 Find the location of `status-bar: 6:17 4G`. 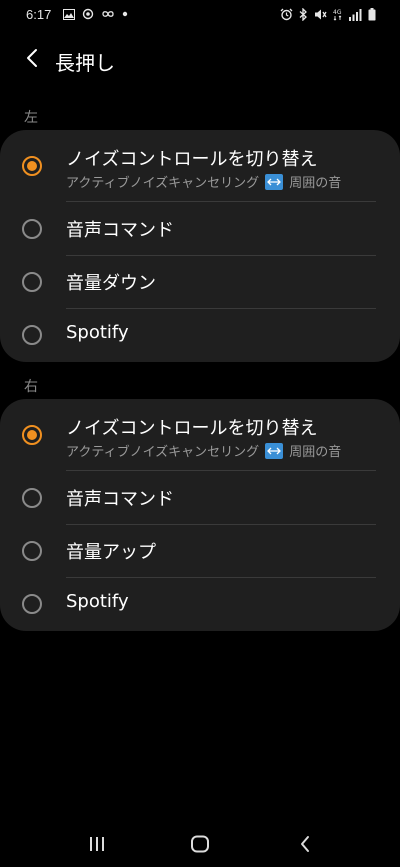

status-bar: 6:17 4G is located at coordinates (200, 16).